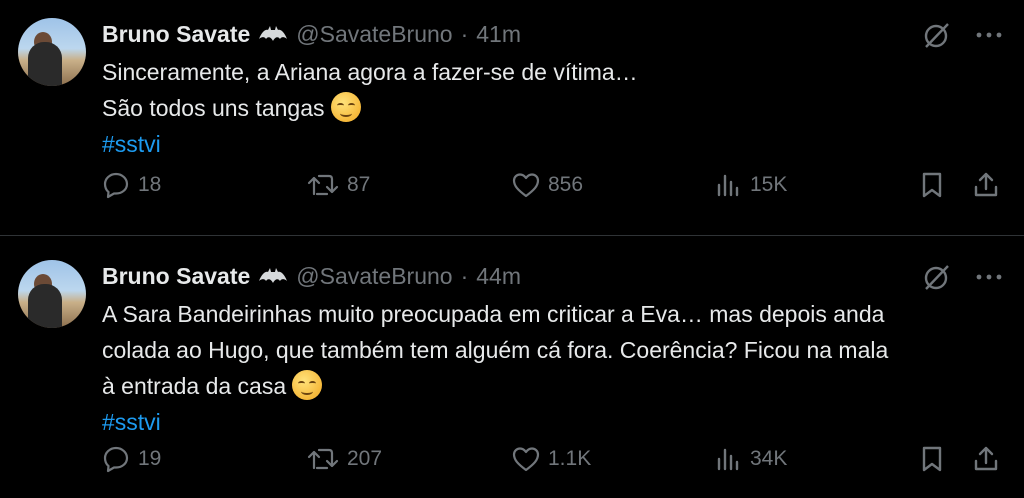 The height and width of the screenshot is (498, 1024). I want to click on tweet-line-text: à entrada da casa, so click(194, 386).